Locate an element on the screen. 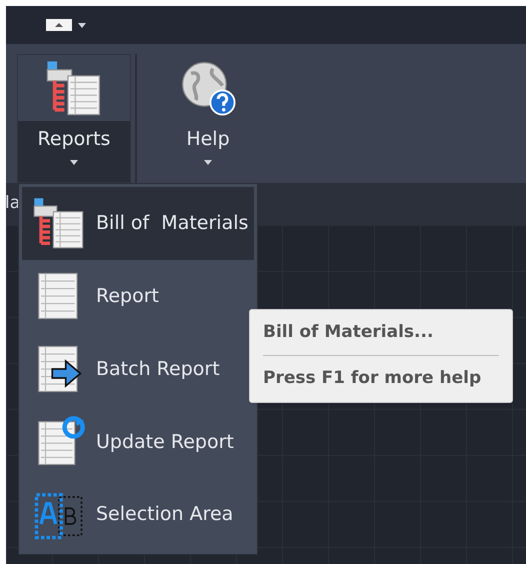  up-arrow-icon is located at coordinates (59, 25).